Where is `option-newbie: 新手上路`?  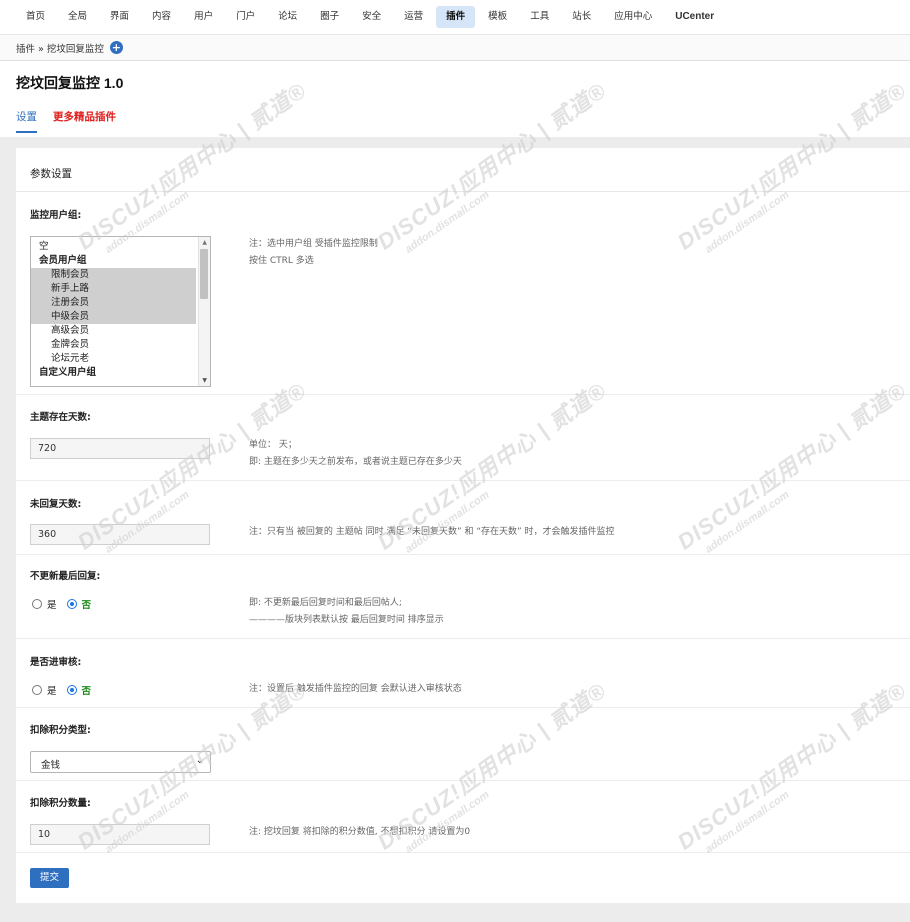 option-newbie: 新手上路 is located at coordinates (113, 289).